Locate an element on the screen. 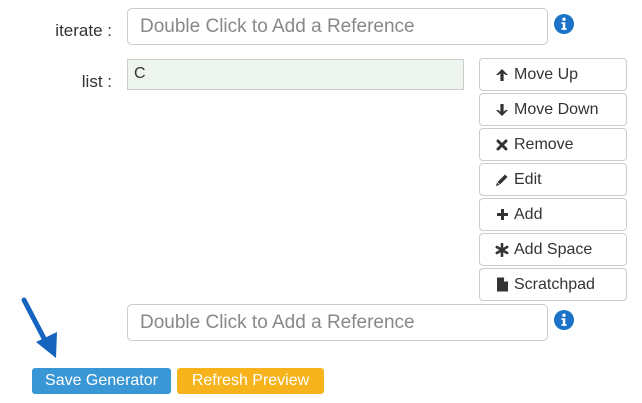 This screenshot has height=403, width=642. reference-input is located at coordinates (337, 322).